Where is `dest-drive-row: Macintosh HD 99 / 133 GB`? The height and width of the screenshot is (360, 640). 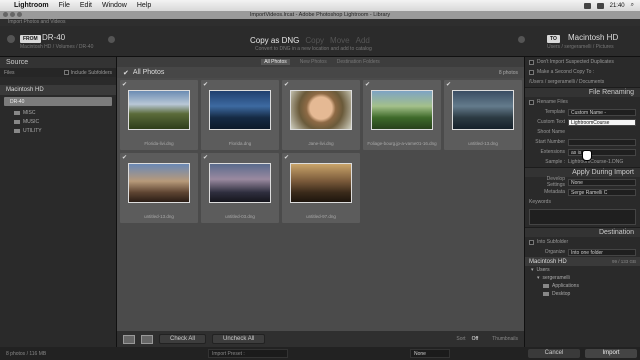
dest-drive-row: Macintosh HD 99 / 133 GB is located at coordinates (582, 261).